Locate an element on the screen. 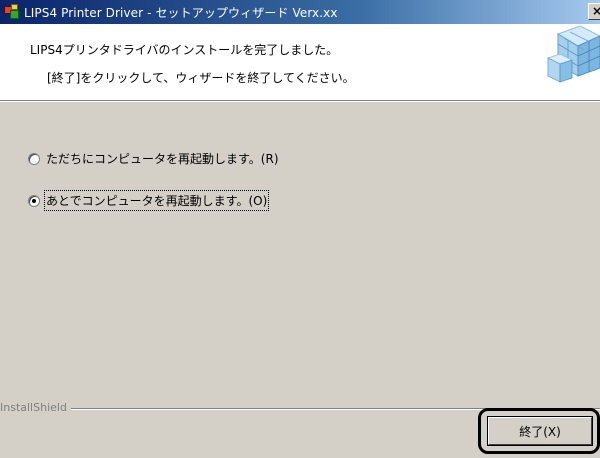 Image resolution: width=600 pixels, height=458 pixels. completion-message: LIPS4プリンタドライバのインストールを完了しました。 is located at coordinates (184, 50).